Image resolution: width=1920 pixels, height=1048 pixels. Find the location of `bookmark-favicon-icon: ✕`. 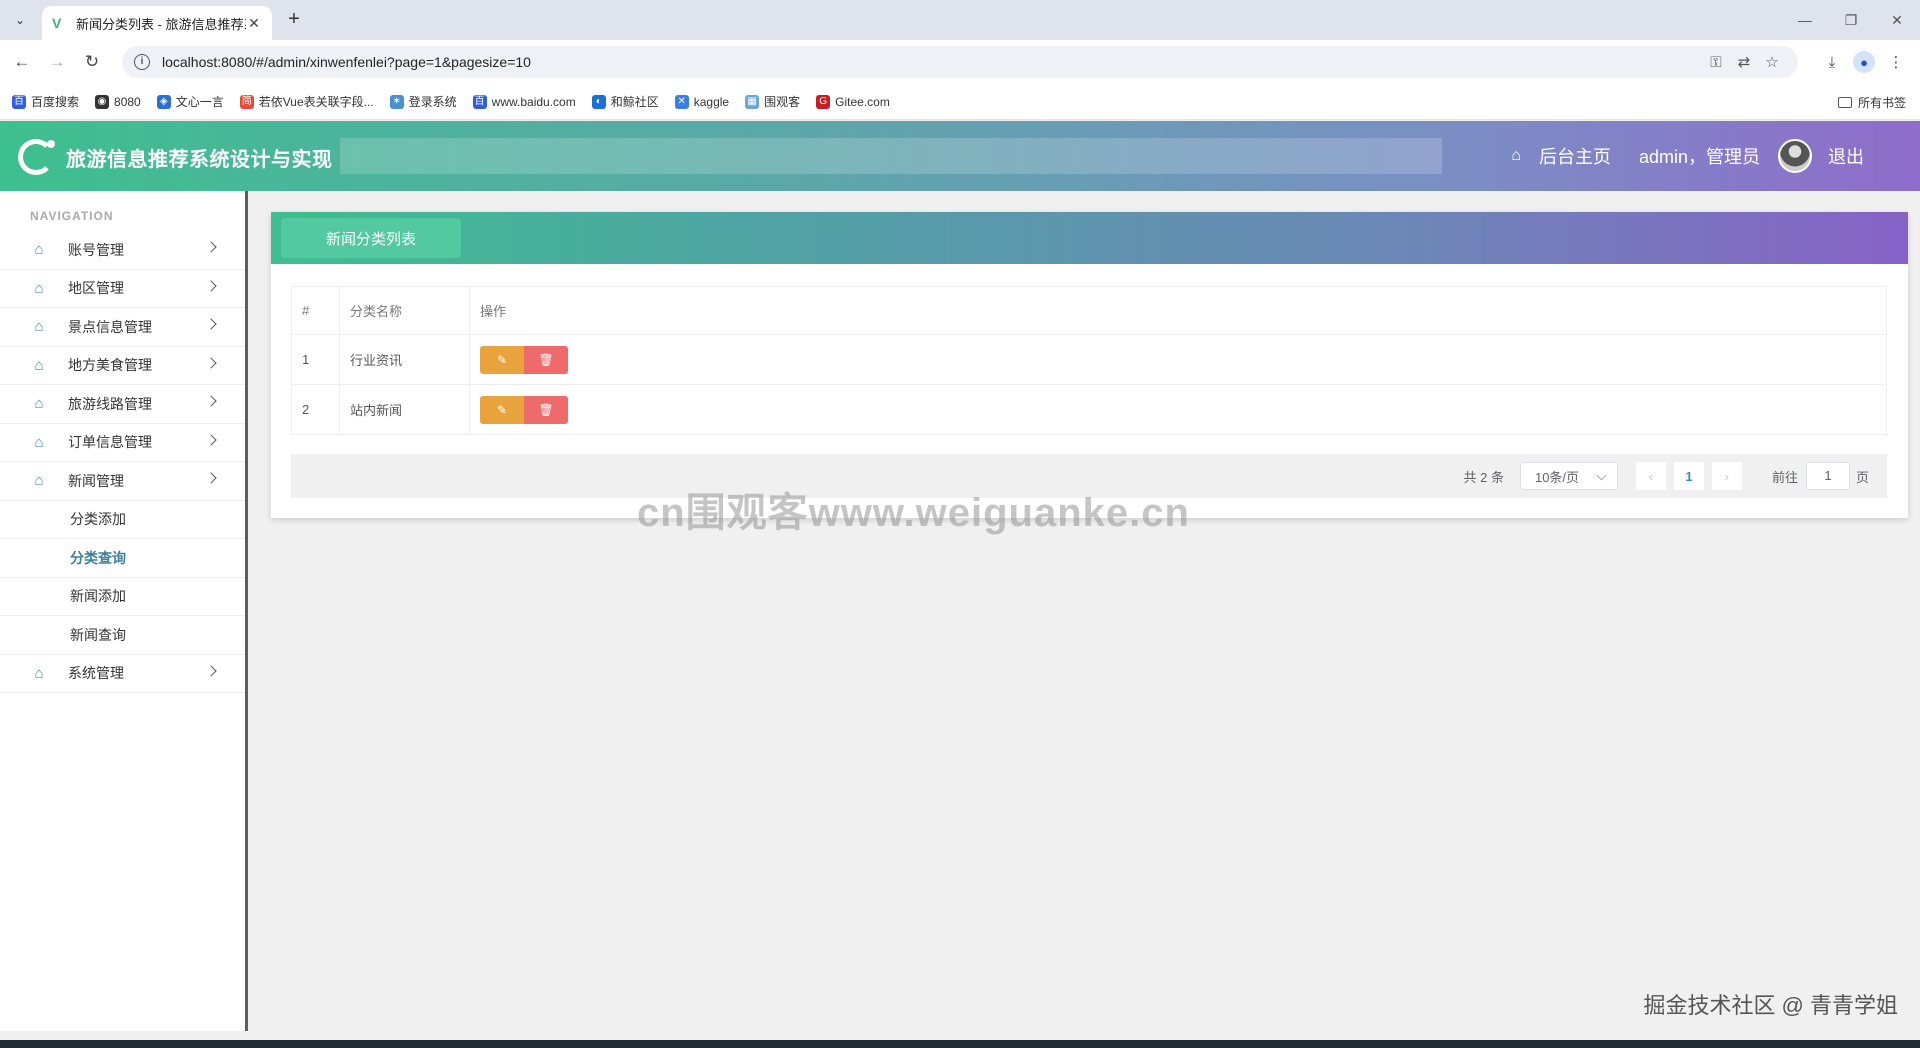

bookmark-favicon-icon: ✕ is located at coordinates (681, 101).